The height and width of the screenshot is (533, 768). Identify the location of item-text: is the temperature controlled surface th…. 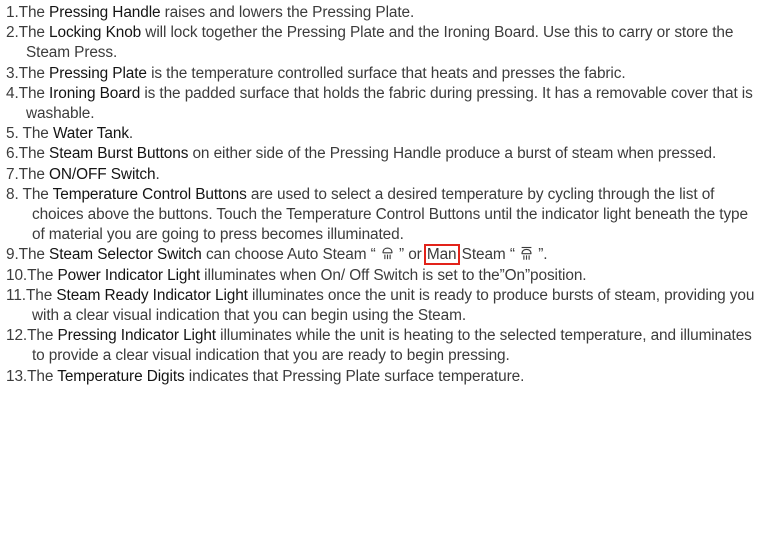
(386, 73).